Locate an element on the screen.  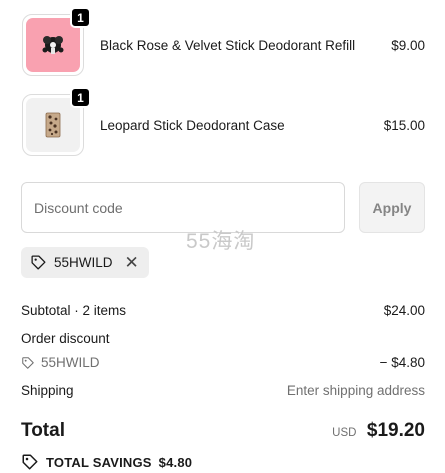
product-price: $9.00 is located at coordinates (408, 45).